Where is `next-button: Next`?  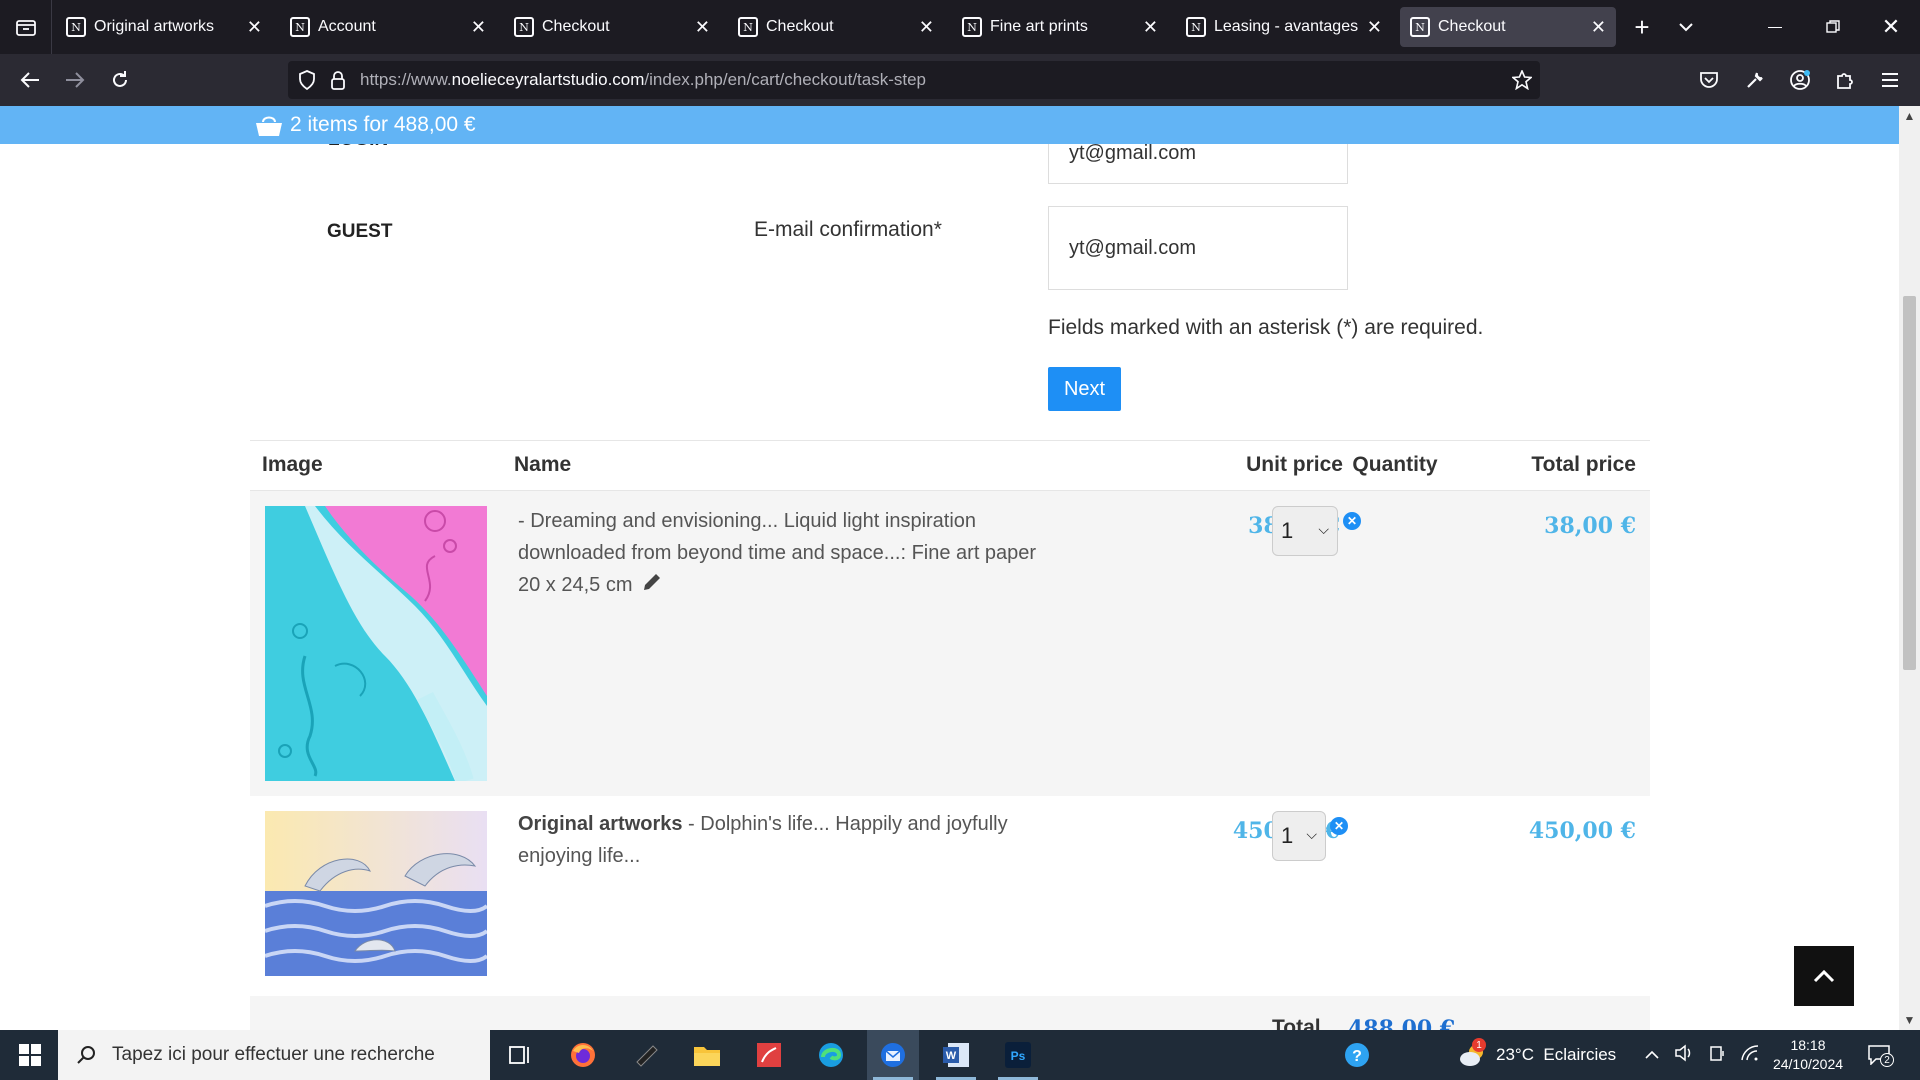 next-button: Next is located at coordinates (1084, 389).